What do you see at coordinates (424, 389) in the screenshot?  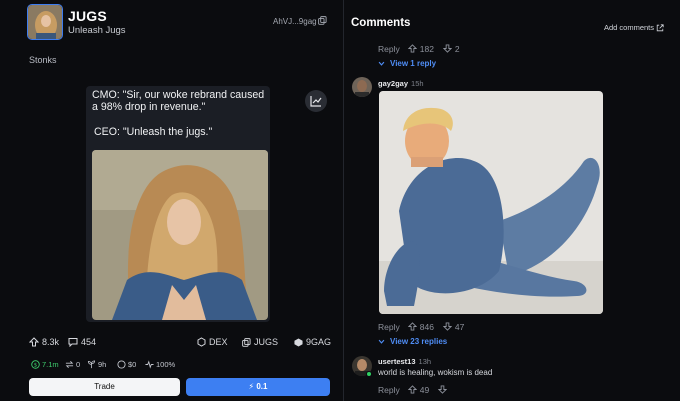 I see `upvote-count: 49` at bounding box center [424, 389].